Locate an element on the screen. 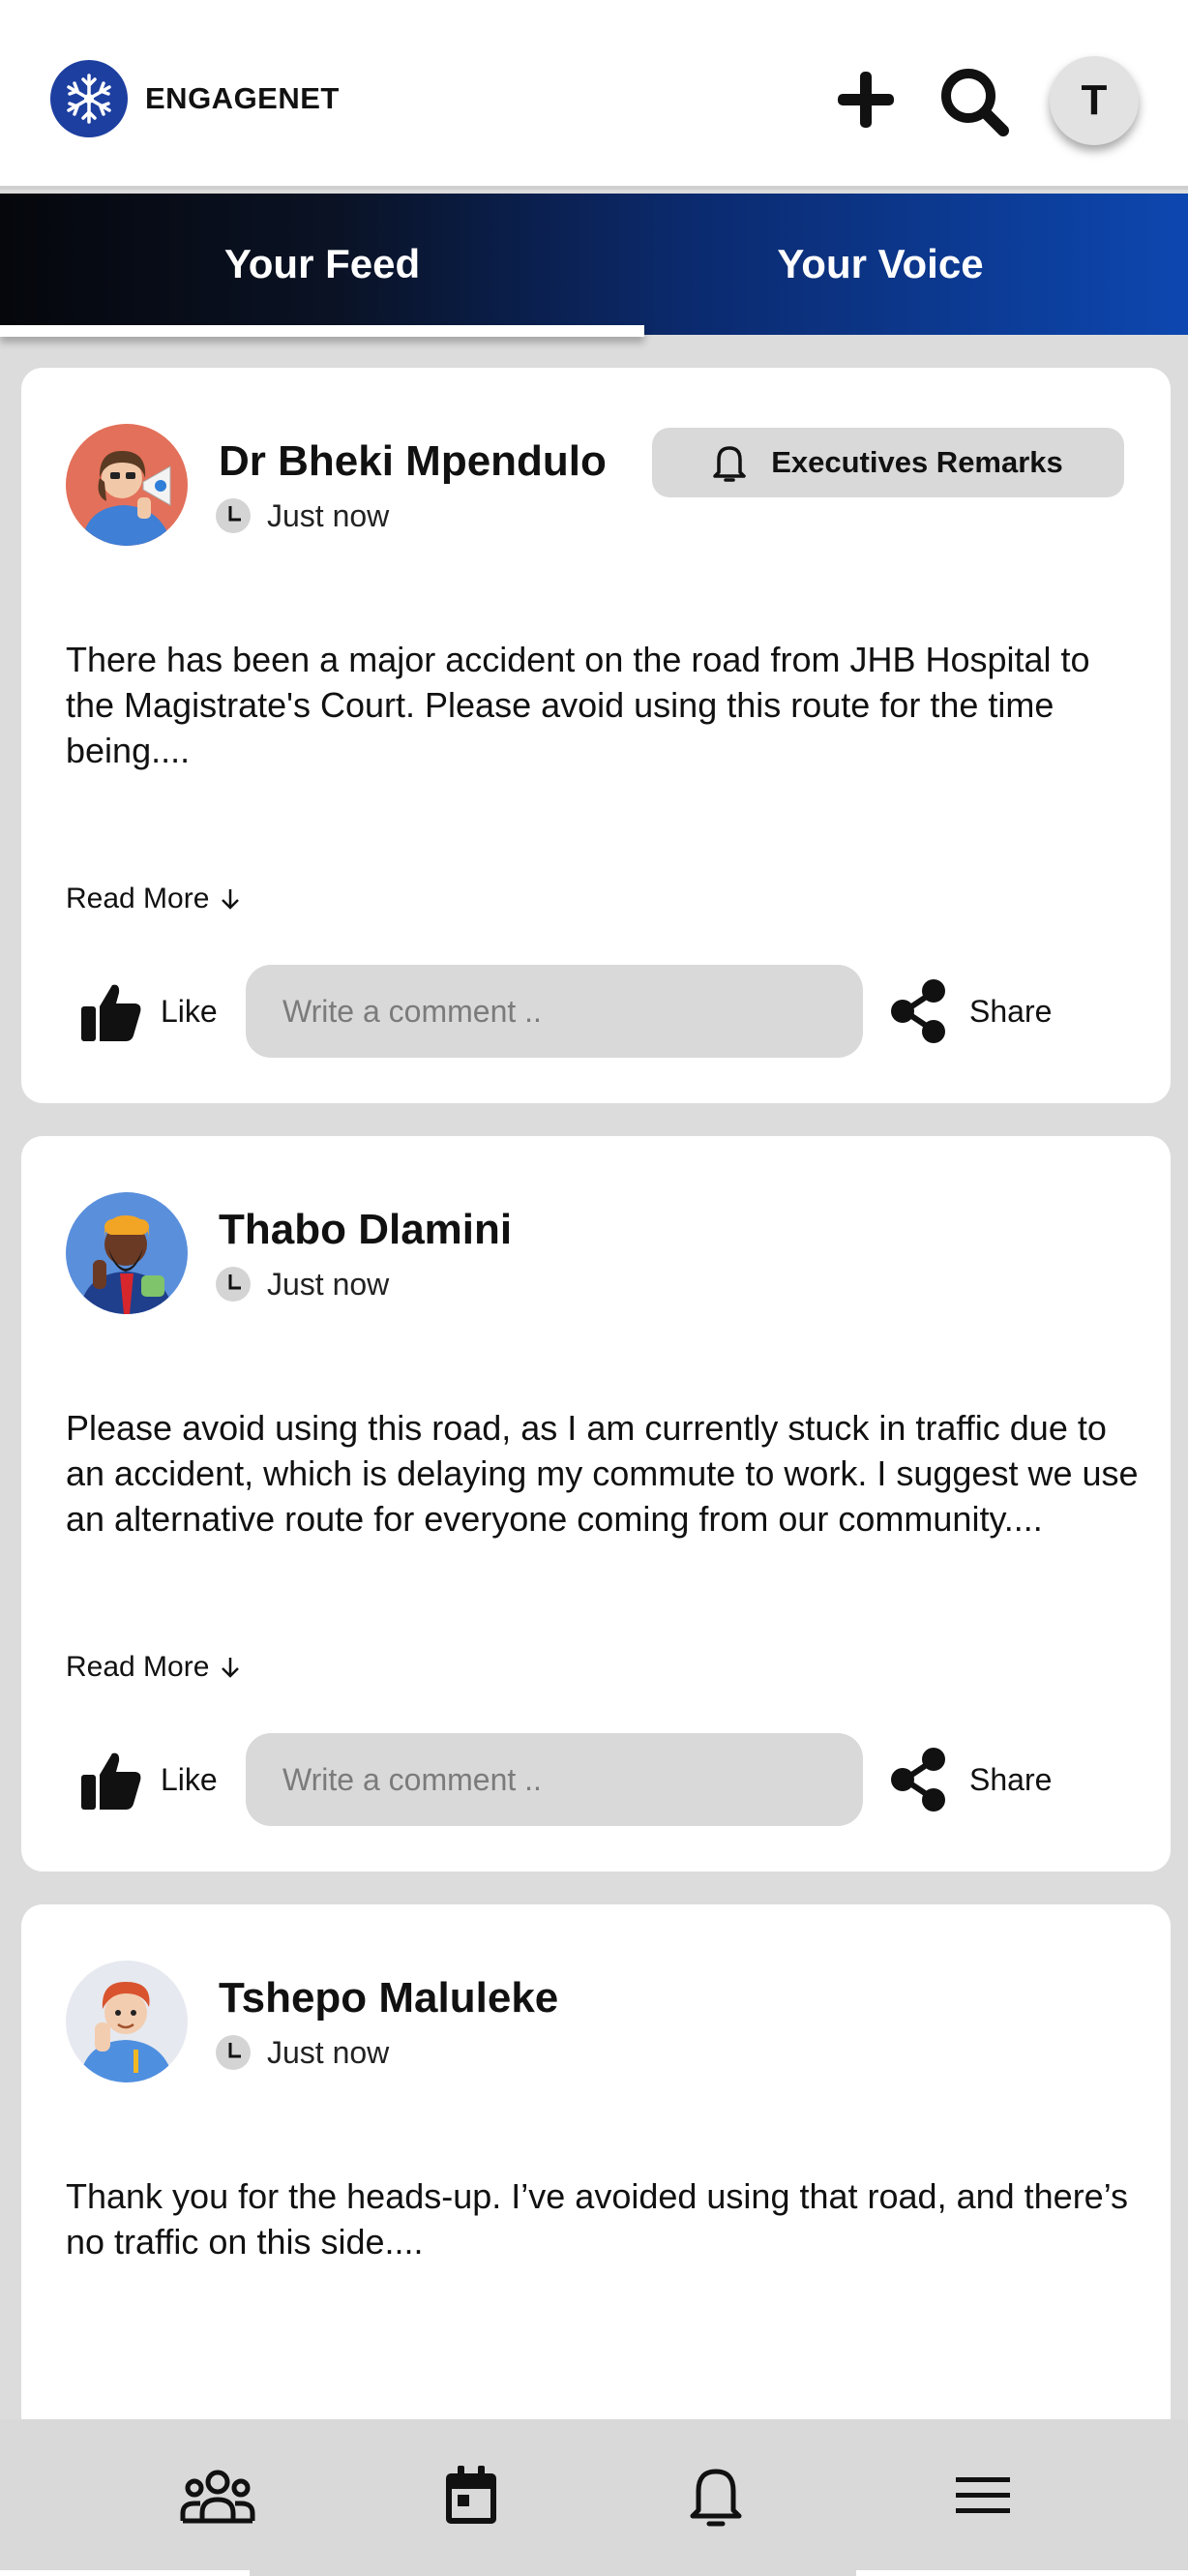 This screenshot has height=2576, width=1188. search-icon is located at coordinates (974, 101).